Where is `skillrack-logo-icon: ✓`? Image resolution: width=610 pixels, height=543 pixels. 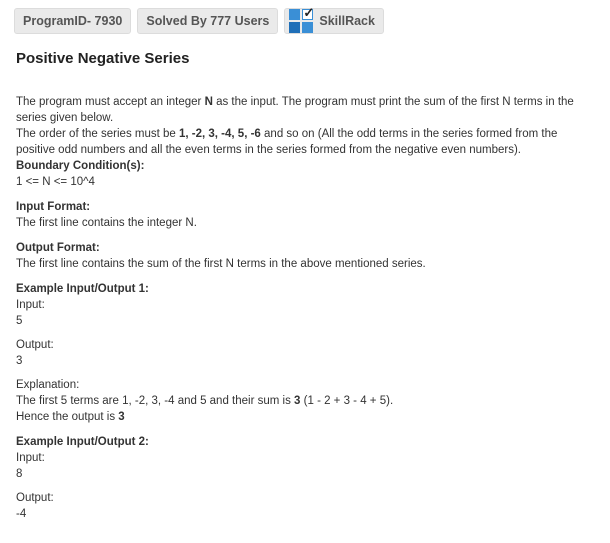
skillrack-logo-icon: ✓ is located at coordinates (301, 19).